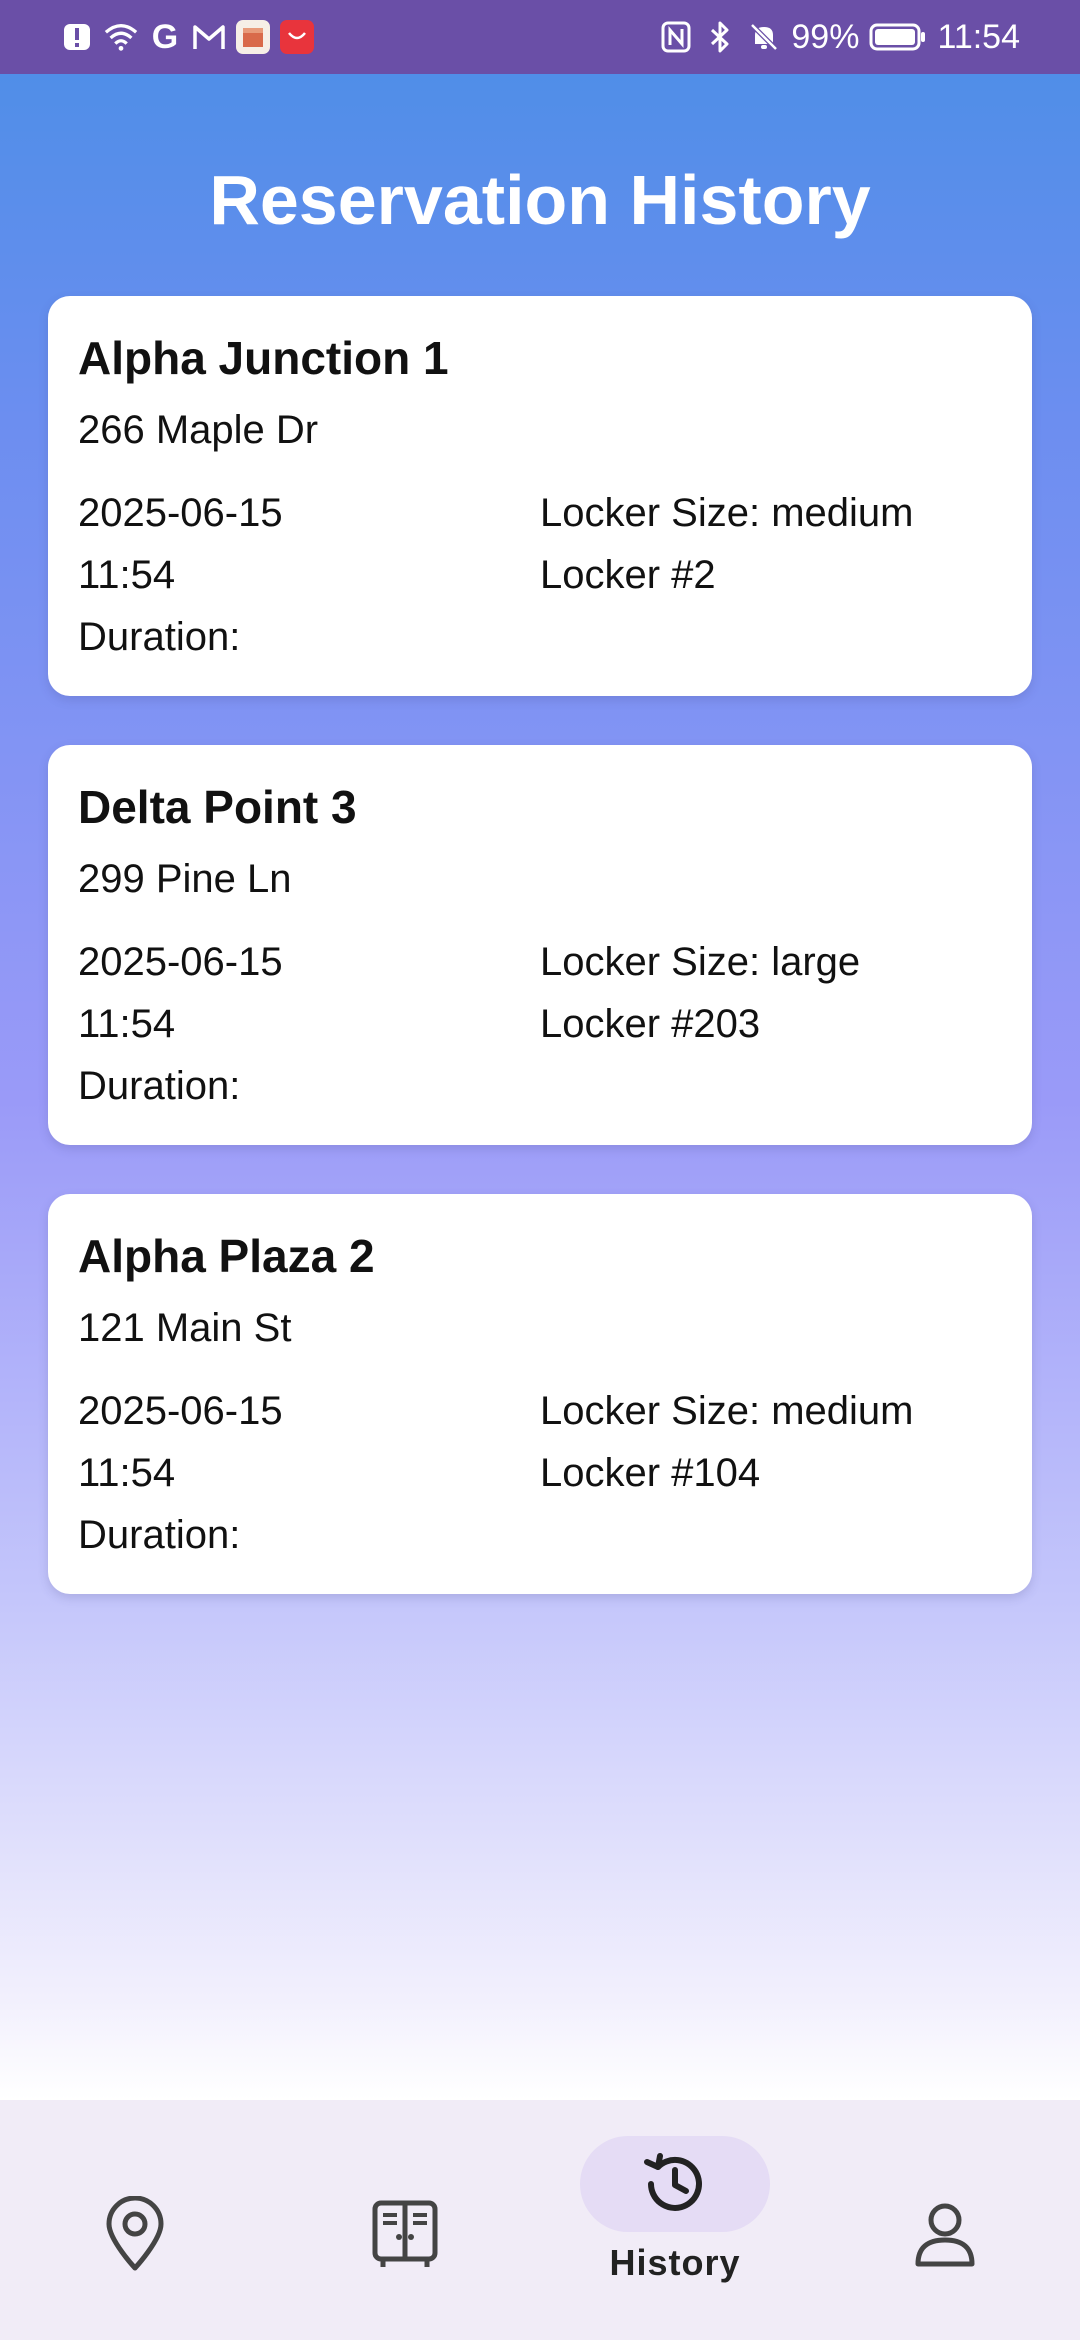 The height and width of the screenshot is (2340, 1080). What do you see at coordinates (628, 575) in the screenshot?
I see `reservation-locker-number: Locker #2` at bounding box center [628, 575].